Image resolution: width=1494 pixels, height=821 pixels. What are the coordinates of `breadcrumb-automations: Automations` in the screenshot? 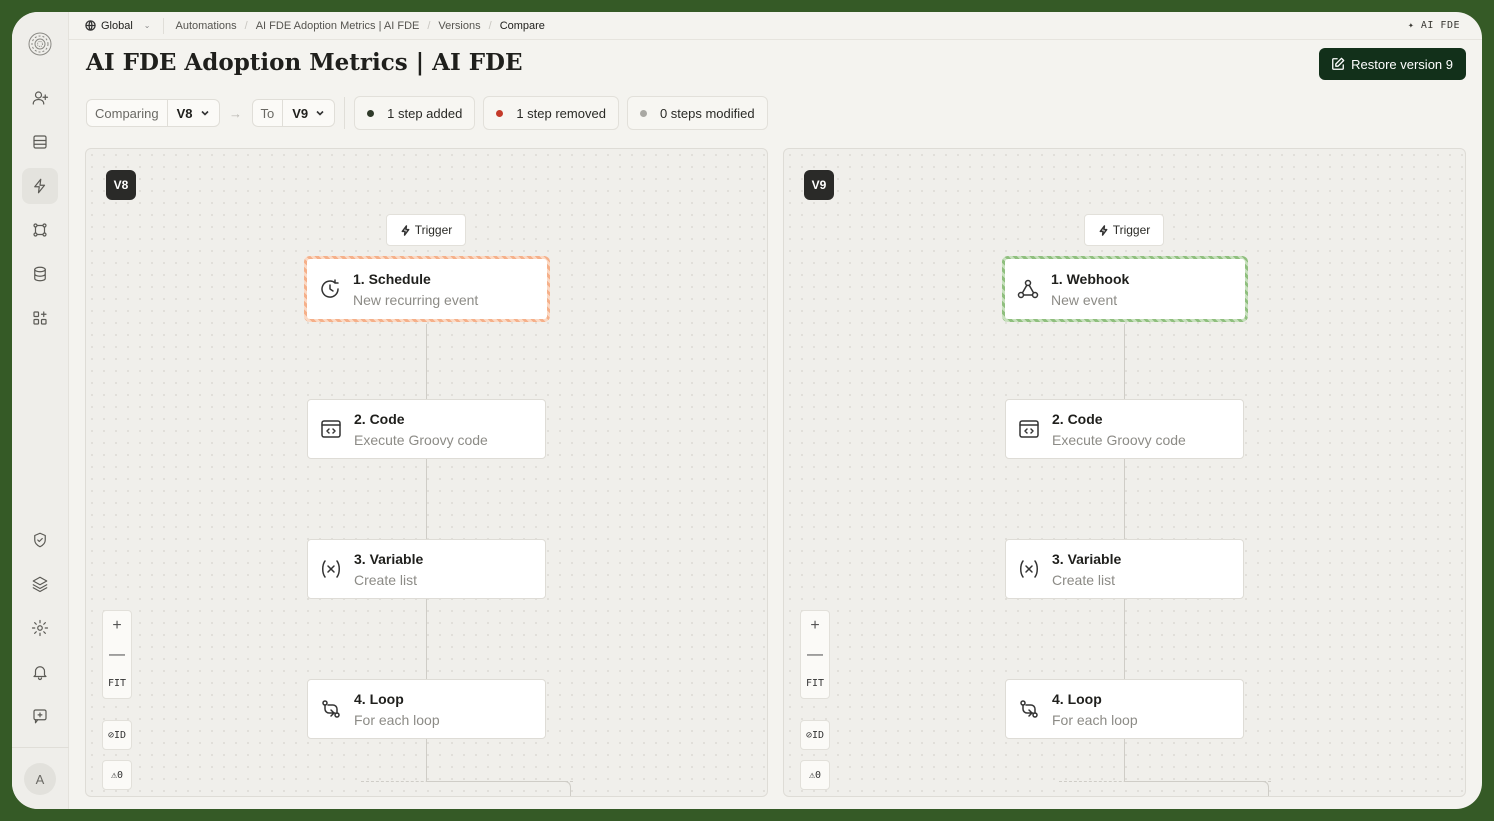 It's located at (206, 26).